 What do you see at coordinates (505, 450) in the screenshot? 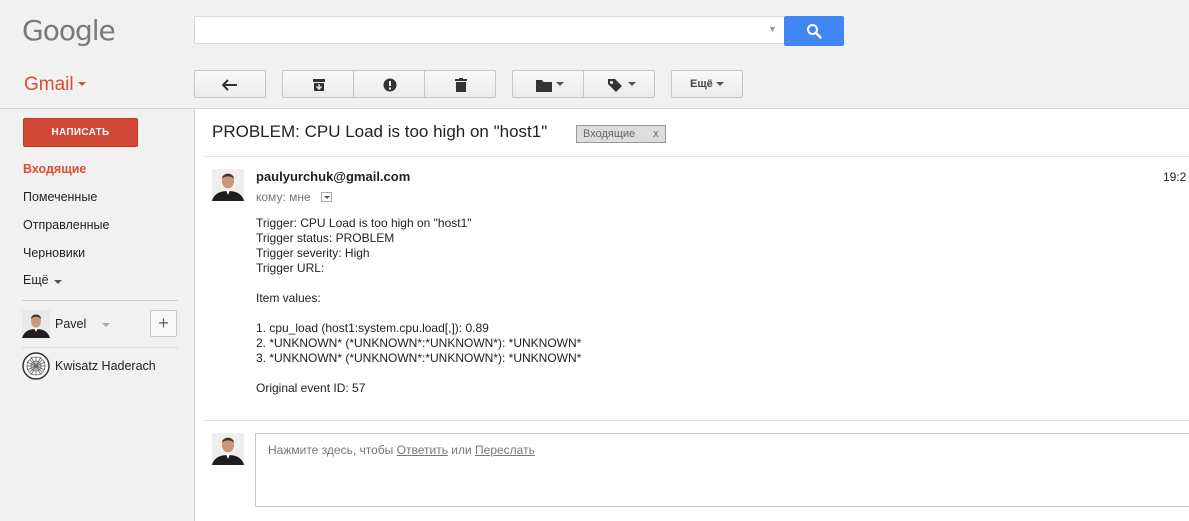
I see `forward-link: Переслать` at bounding box center [505, 450].